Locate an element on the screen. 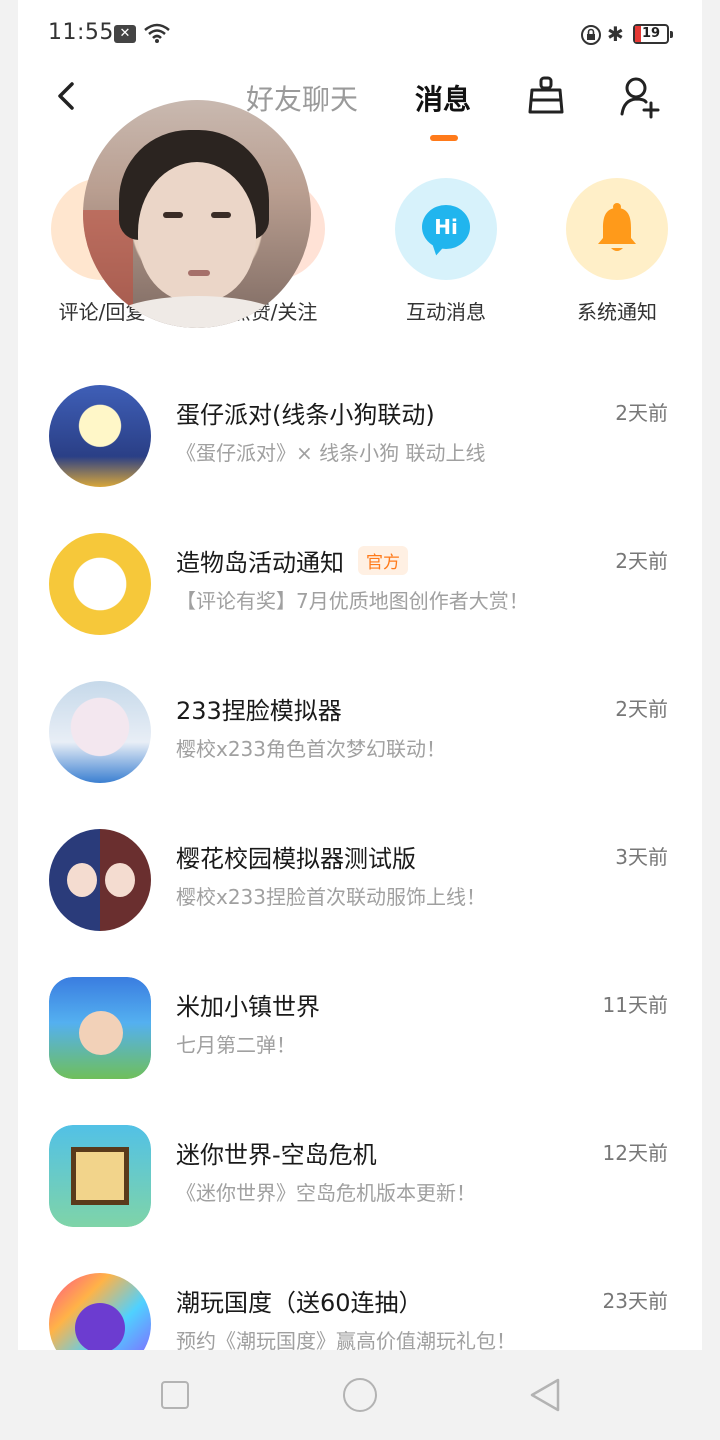  bell-glyph is located at coordinates (617, 227).